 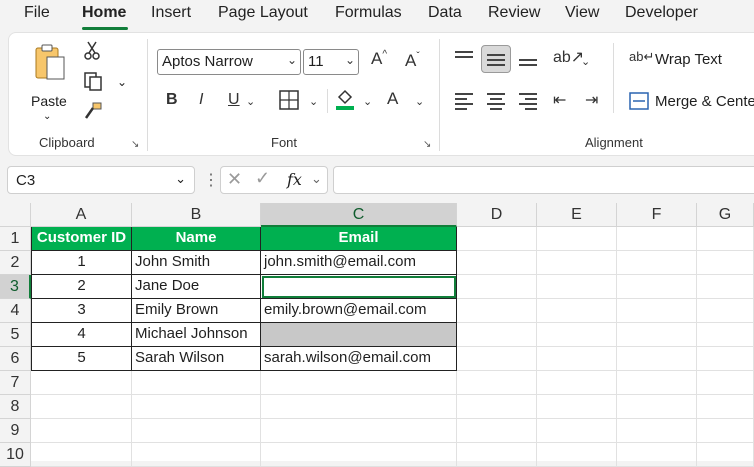 I want to click on insert-function-button: fx, so click(x=294, y=179).